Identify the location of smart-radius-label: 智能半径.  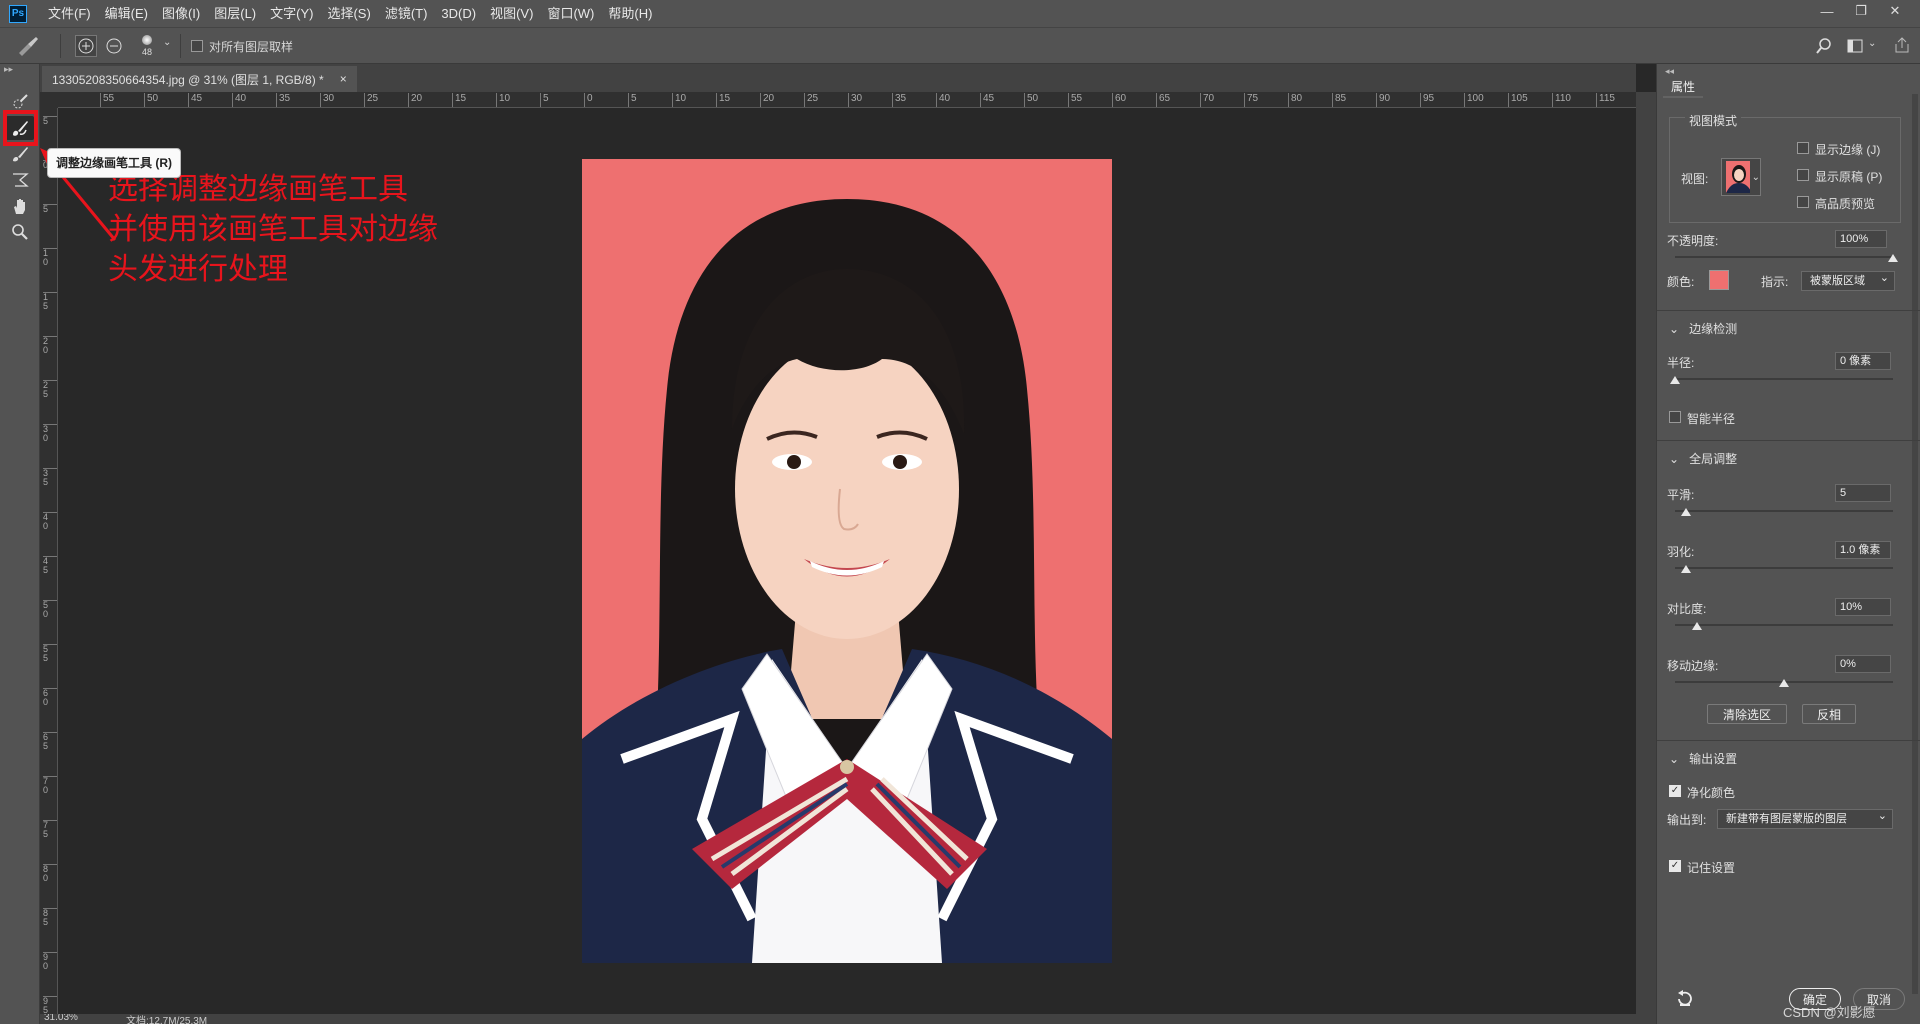
(1711, 419).